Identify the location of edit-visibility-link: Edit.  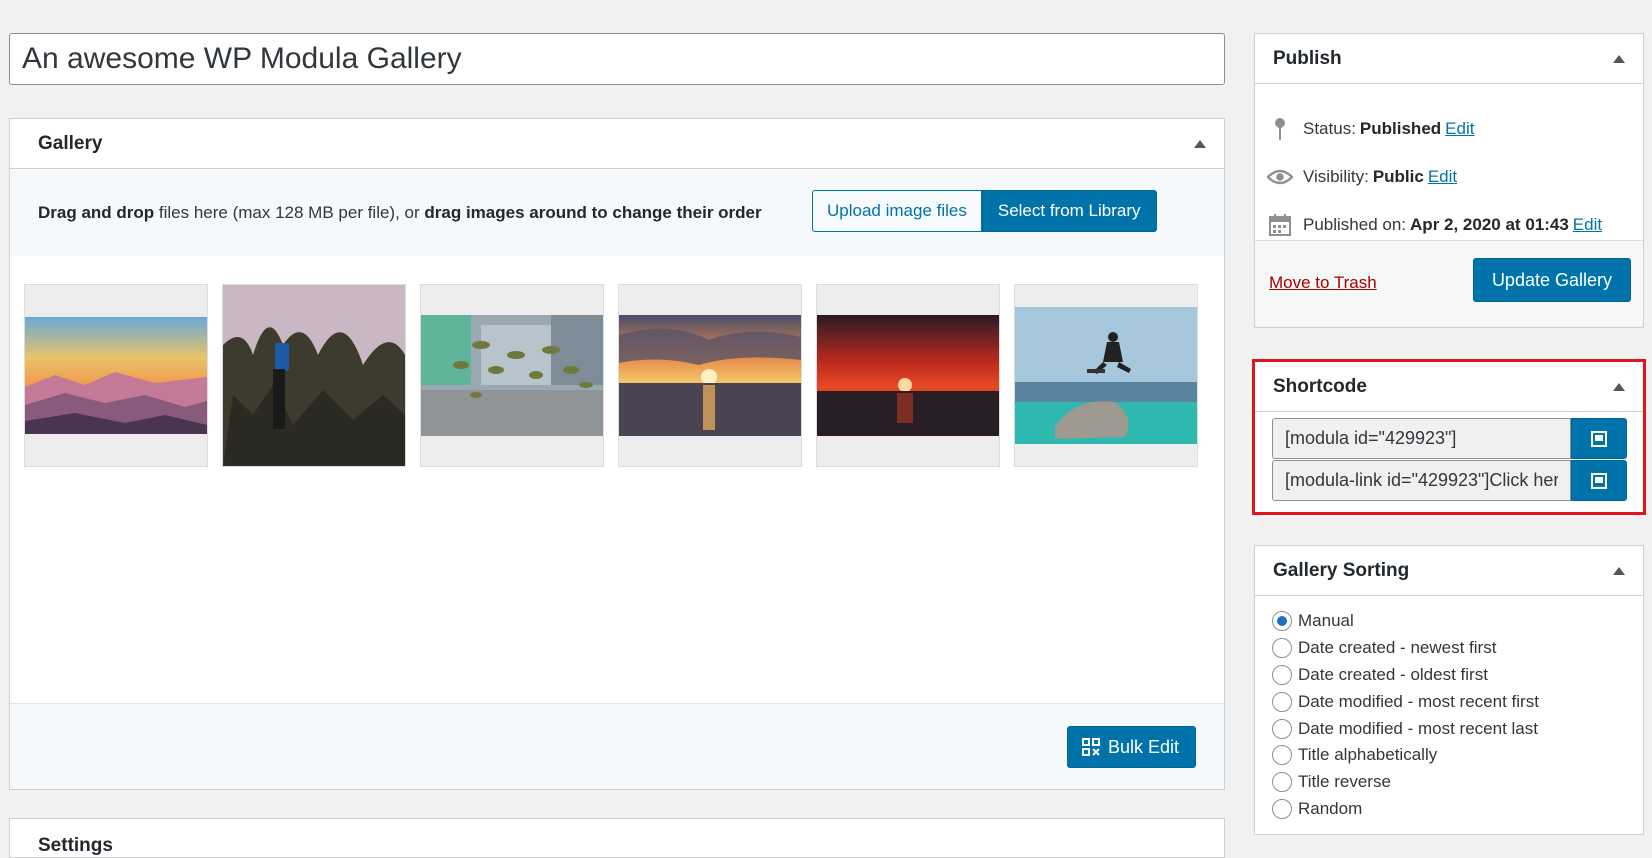
(1442, 177).